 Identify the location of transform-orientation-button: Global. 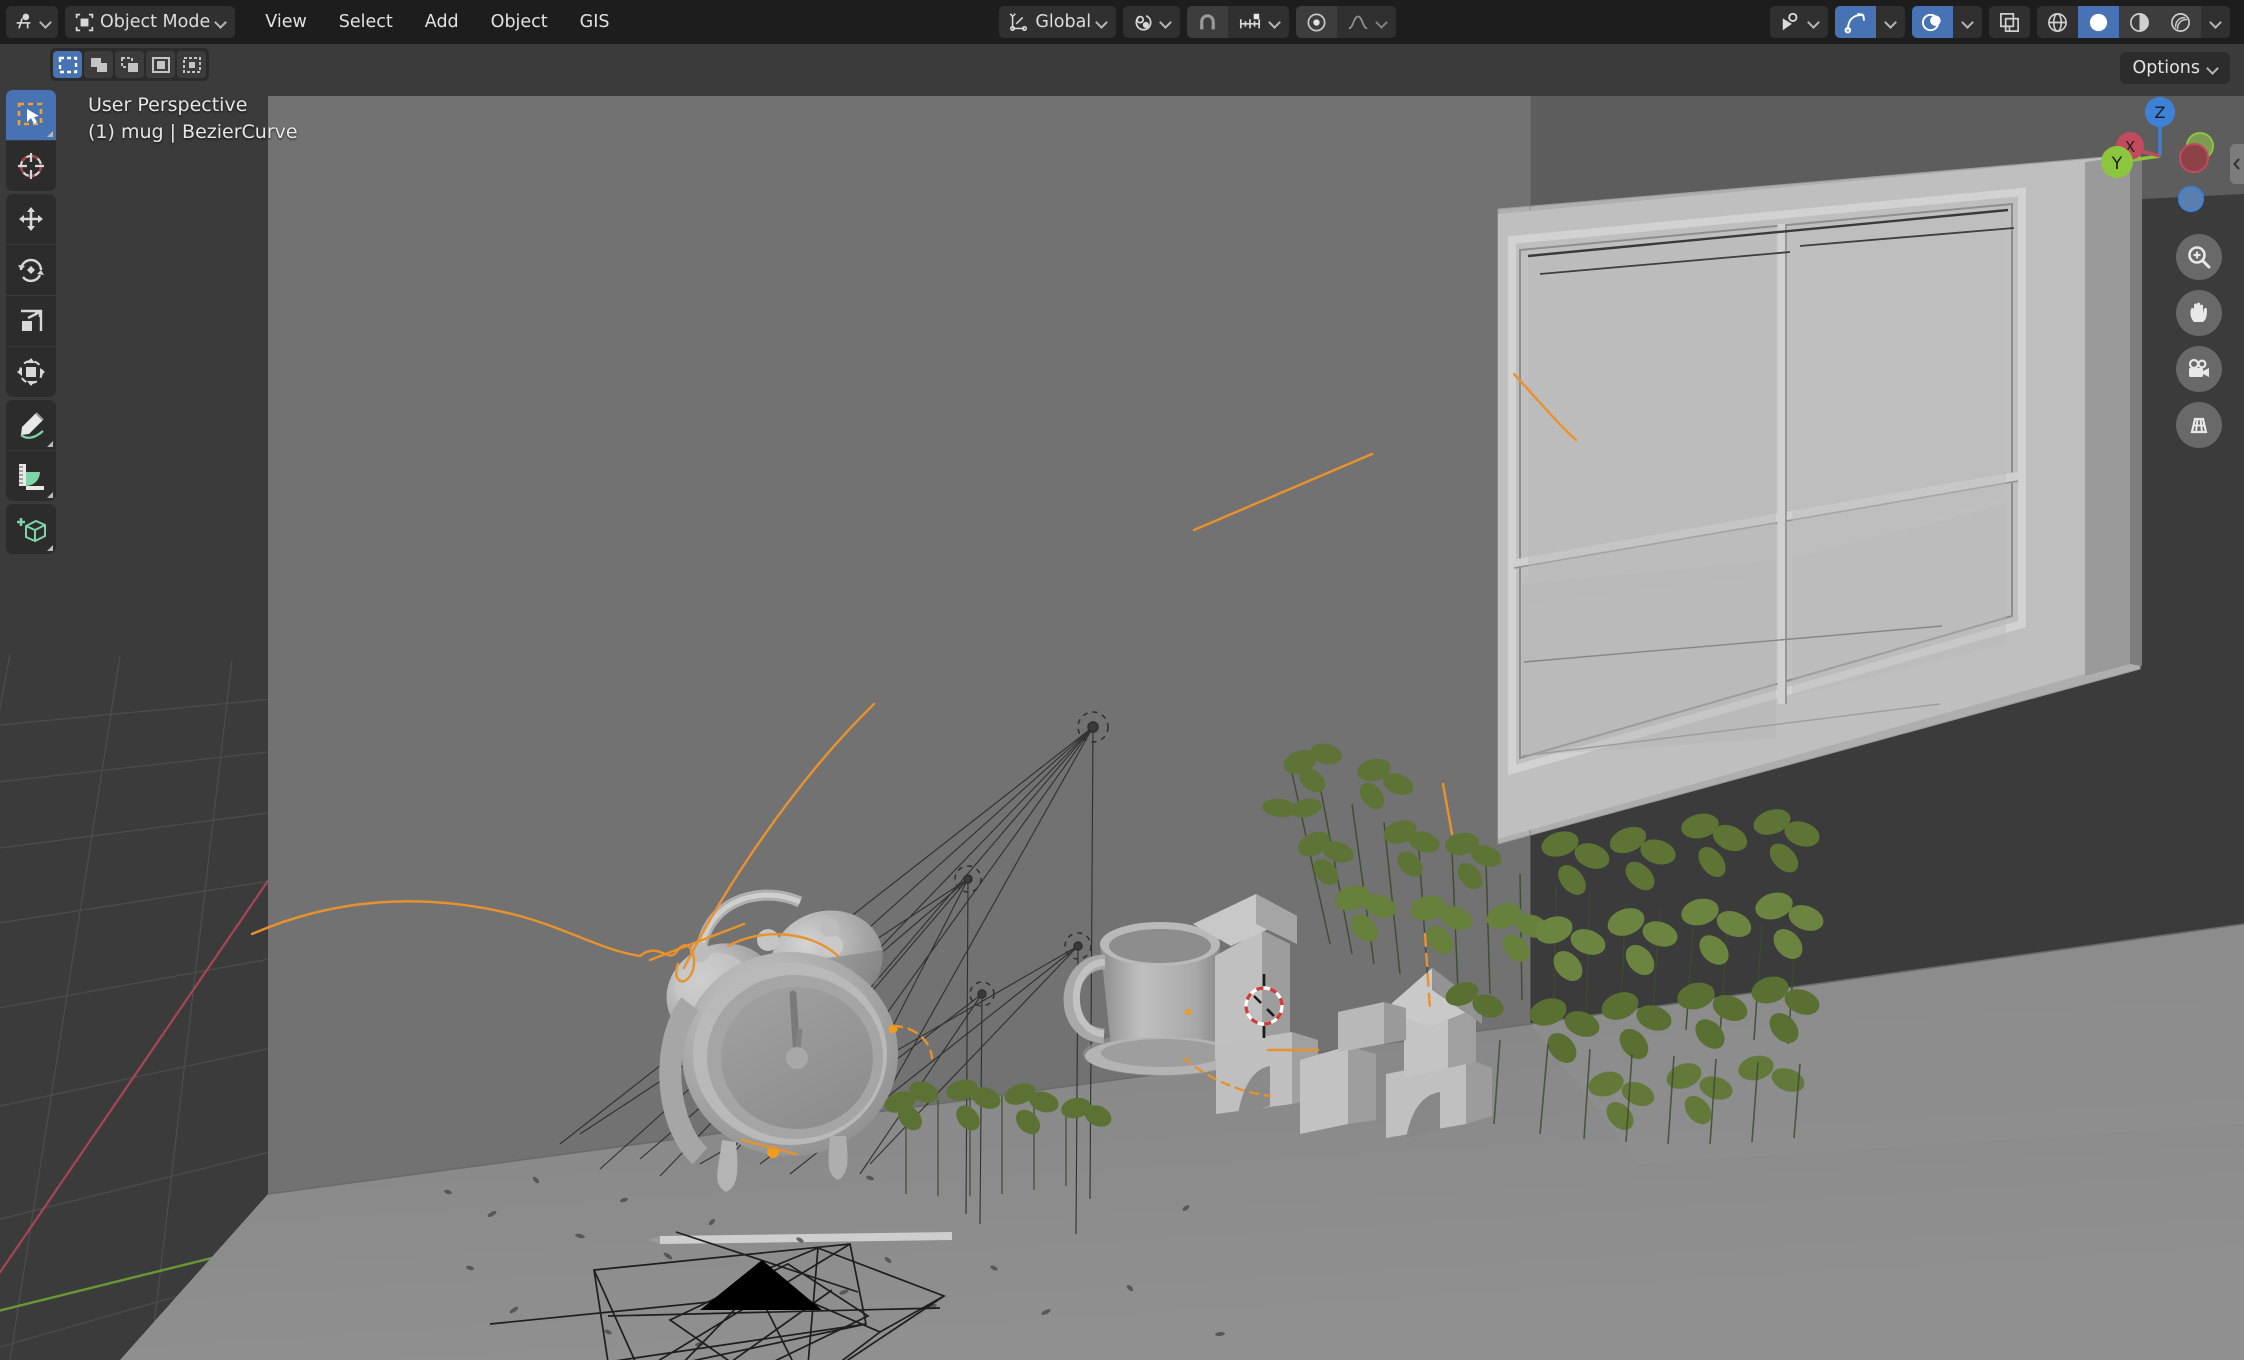
(1058, 22).